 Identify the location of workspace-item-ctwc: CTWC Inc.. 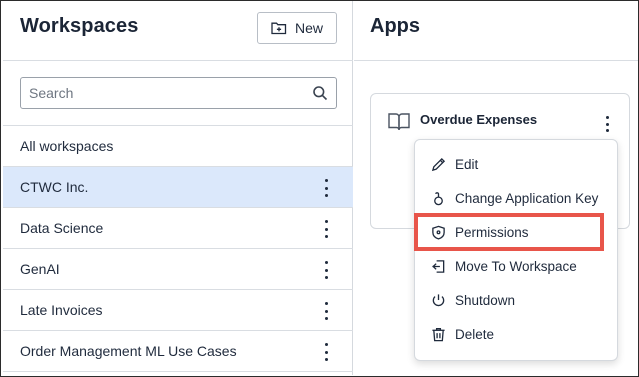
(178, 187).